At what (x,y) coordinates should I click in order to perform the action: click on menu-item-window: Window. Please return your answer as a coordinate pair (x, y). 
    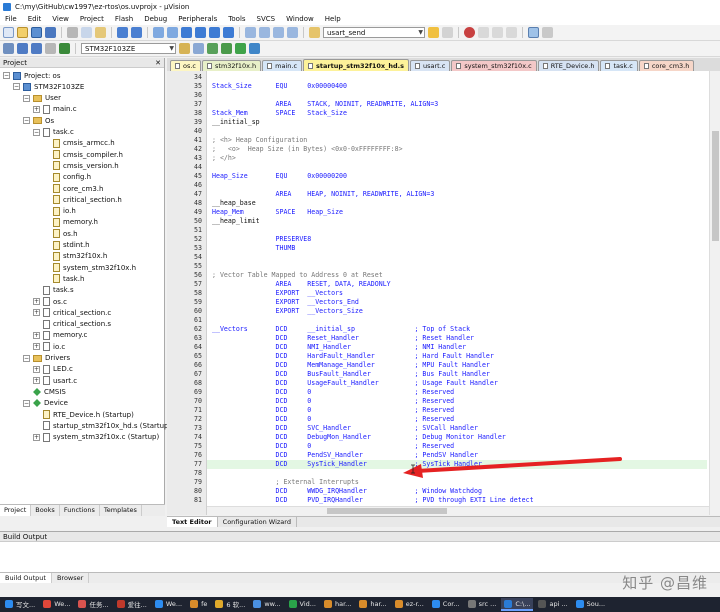
    Looking at the image, I should click on (300, 19).